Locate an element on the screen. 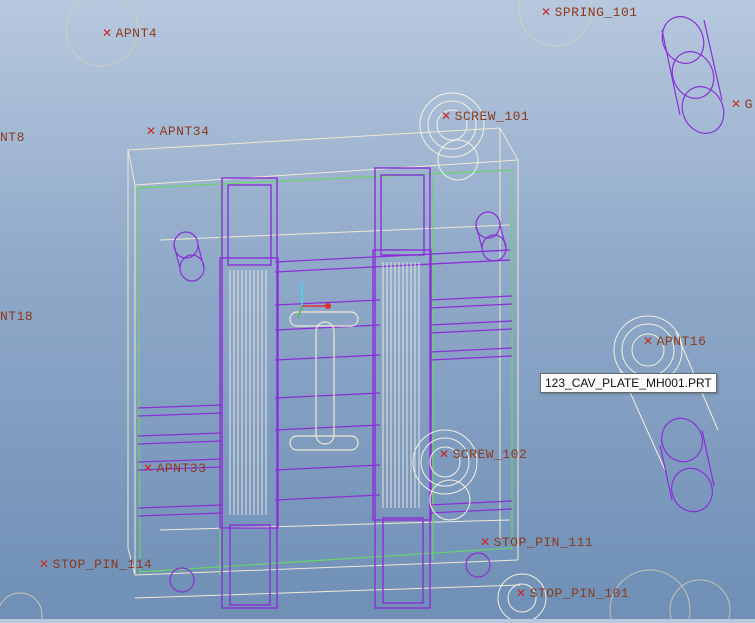 Image resolution: width=755 pixels, height=623 pixels. left-insert-hatch is located at coordinates (248, 392).